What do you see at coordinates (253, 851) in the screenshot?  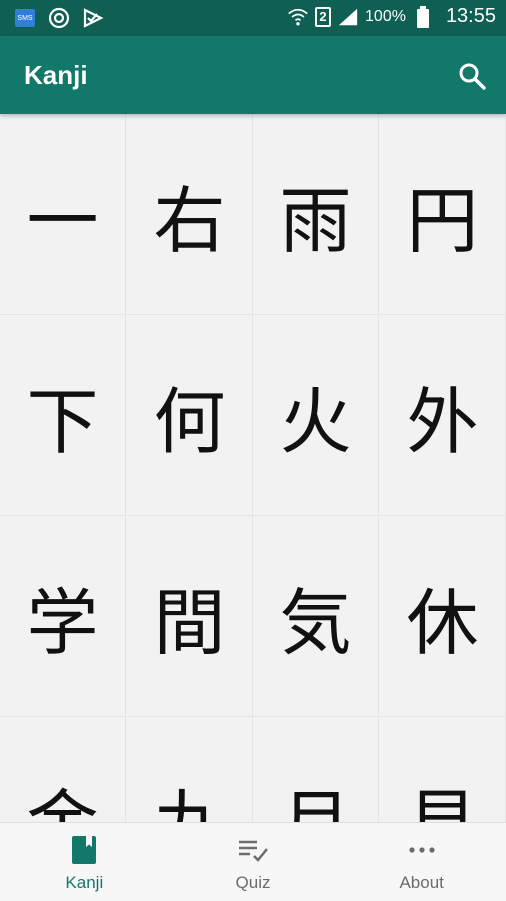 I see `checklist-icon` at bounding box center [253, 851].